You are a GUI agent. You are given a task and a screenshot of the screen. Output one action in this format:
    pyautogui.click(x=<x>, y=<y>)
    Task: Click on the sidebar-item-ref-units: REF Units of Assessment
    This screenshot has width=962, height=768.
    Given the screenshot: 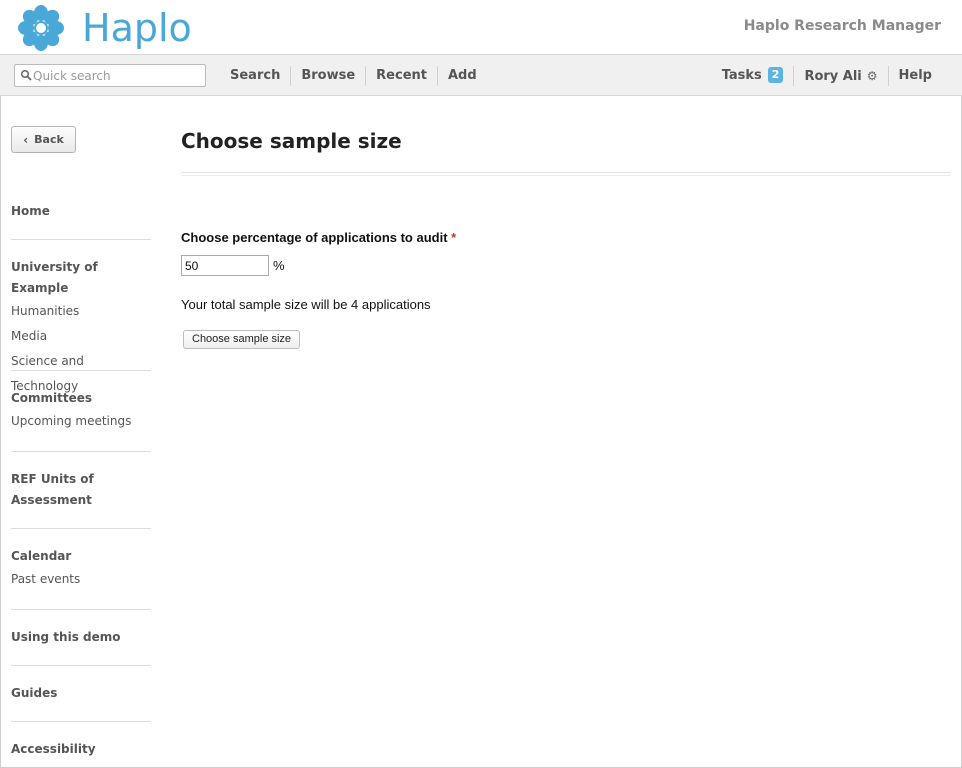 What is the action you would take?
    pyautogui.click(x=81, y=490)
    